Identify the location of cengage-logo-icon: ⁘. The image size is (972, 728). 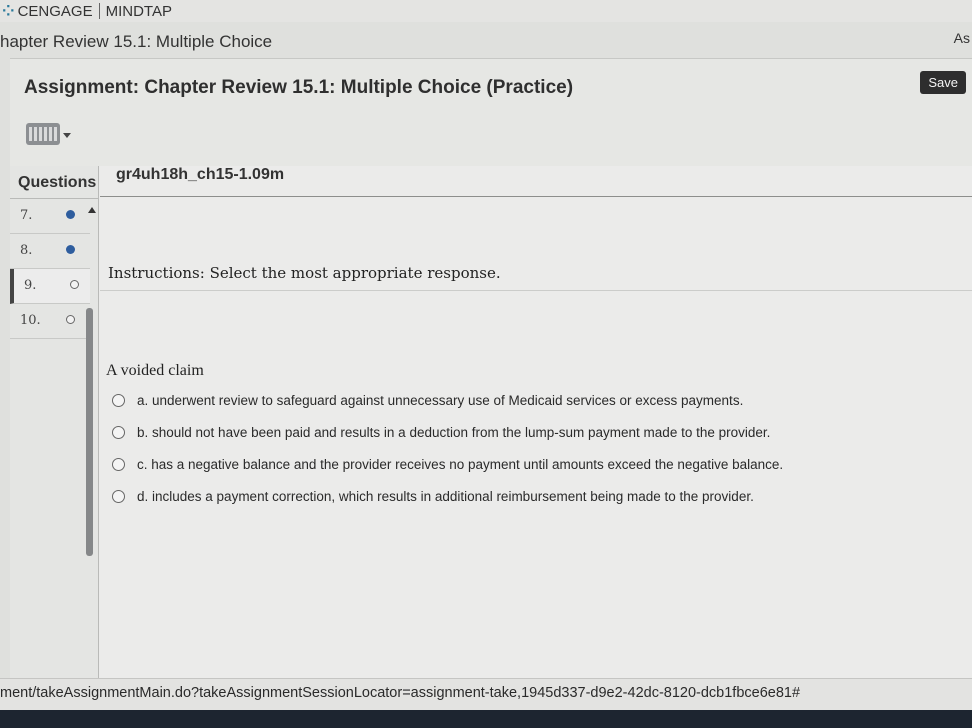
(8, 11).